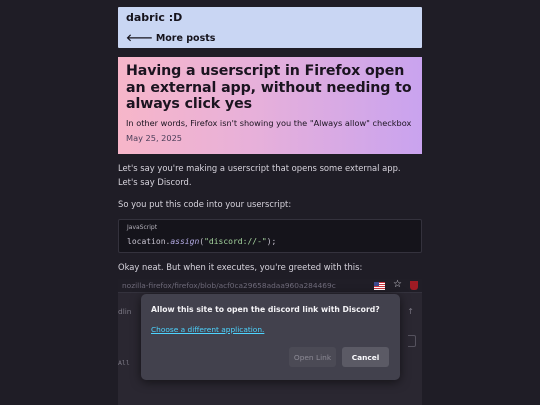  What do you see at coordinates (235, 241) in the screenshot?
I see `code-token-string: "discord://-"` at bounding box center [235, 241].